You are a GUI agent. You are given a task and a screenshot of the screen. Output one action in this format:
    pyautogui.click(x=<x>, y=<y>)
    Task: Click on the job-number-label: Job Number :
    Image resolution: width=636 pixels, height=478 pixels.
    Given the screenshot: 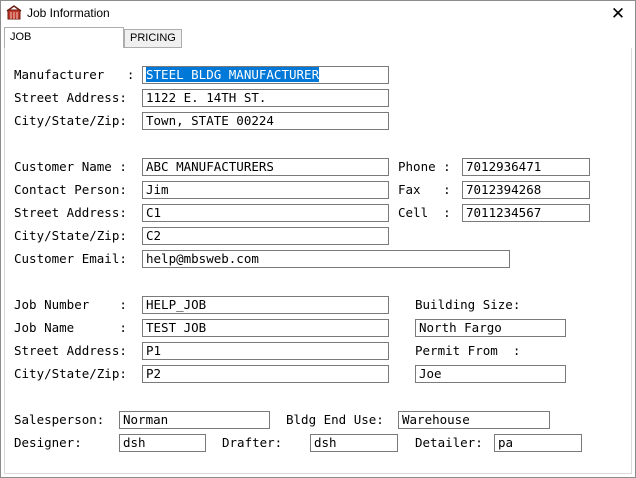 What is the action you would take?
    pyautogui.click(x=70, y=304)
    